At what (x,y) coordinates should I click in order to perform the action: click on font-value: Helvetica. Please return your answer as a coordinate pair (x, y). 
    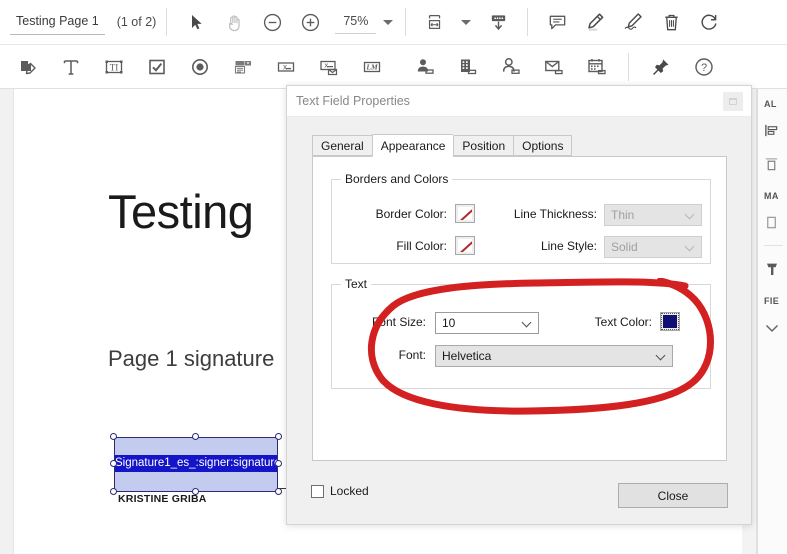
    Looking at the image, I should click on (467, 356).